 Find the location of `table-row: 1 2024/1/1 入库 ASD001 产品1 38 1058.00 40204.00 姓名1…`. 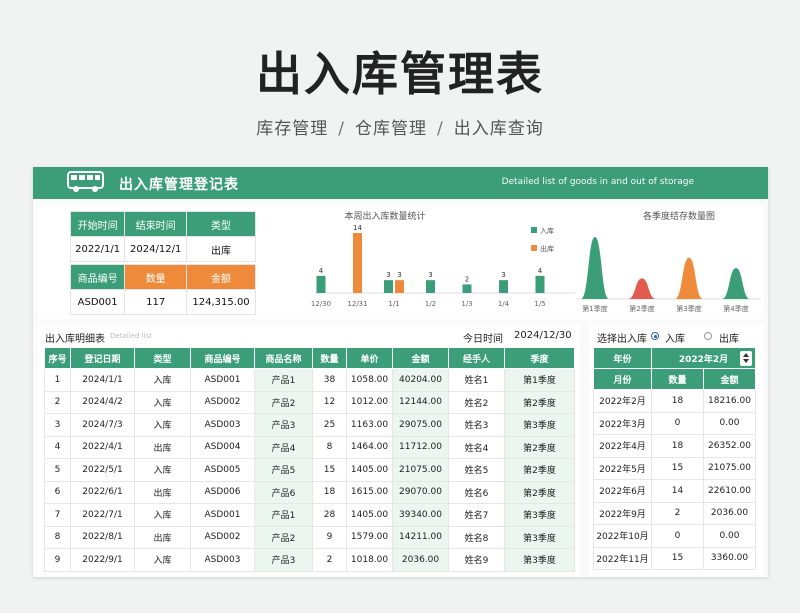

table-row: 1 2024/1/1 入库 ASD001 产品1 38 1058.00 40204.00 姓名1… is located at coordinates (309, 380).